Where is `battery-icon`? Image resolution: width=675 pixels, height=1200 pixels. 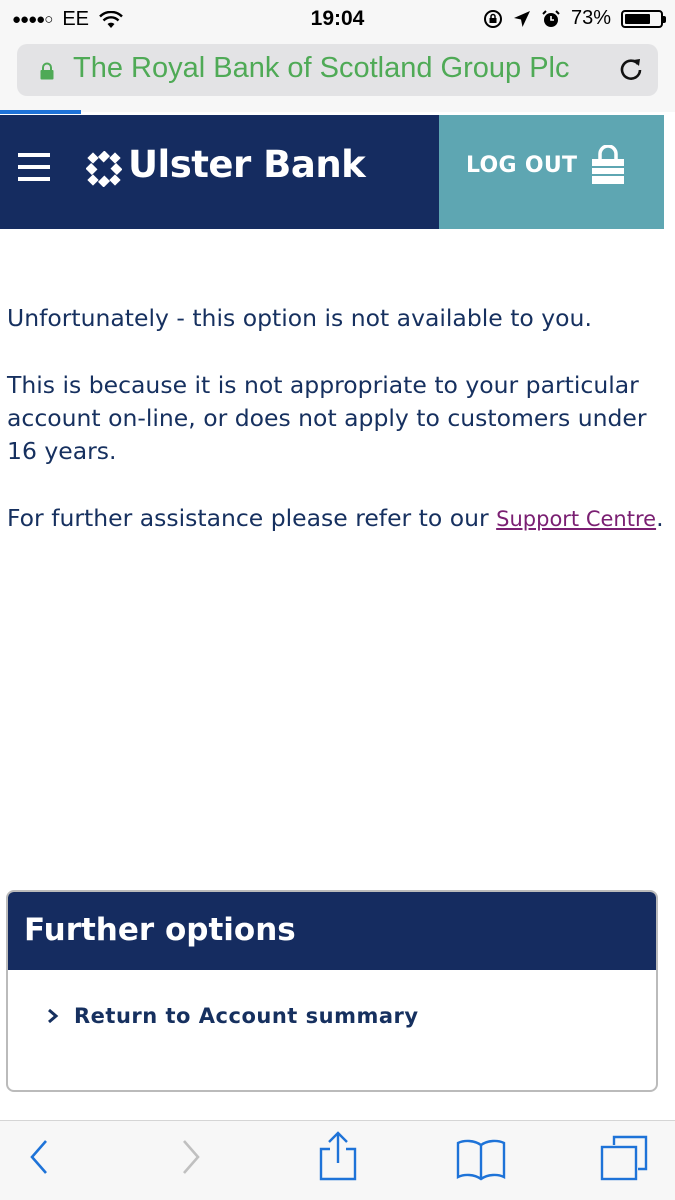
battery-icon is located at coordinates (643, 18).